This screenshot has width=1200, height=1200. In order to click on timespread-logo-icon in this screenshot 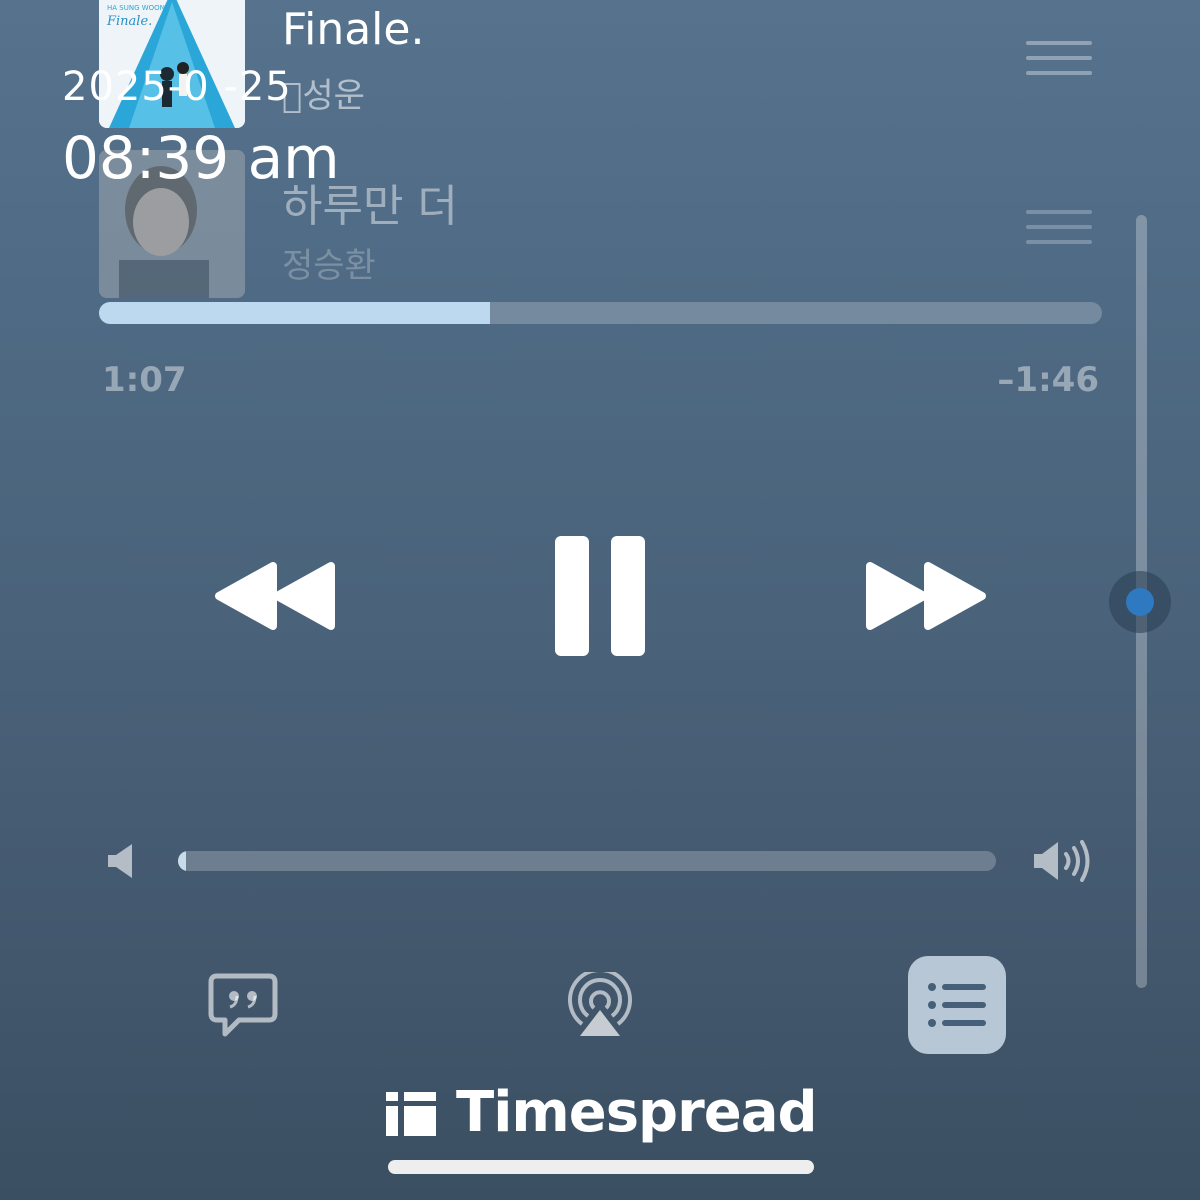, I will do `click(411, 1114)`.